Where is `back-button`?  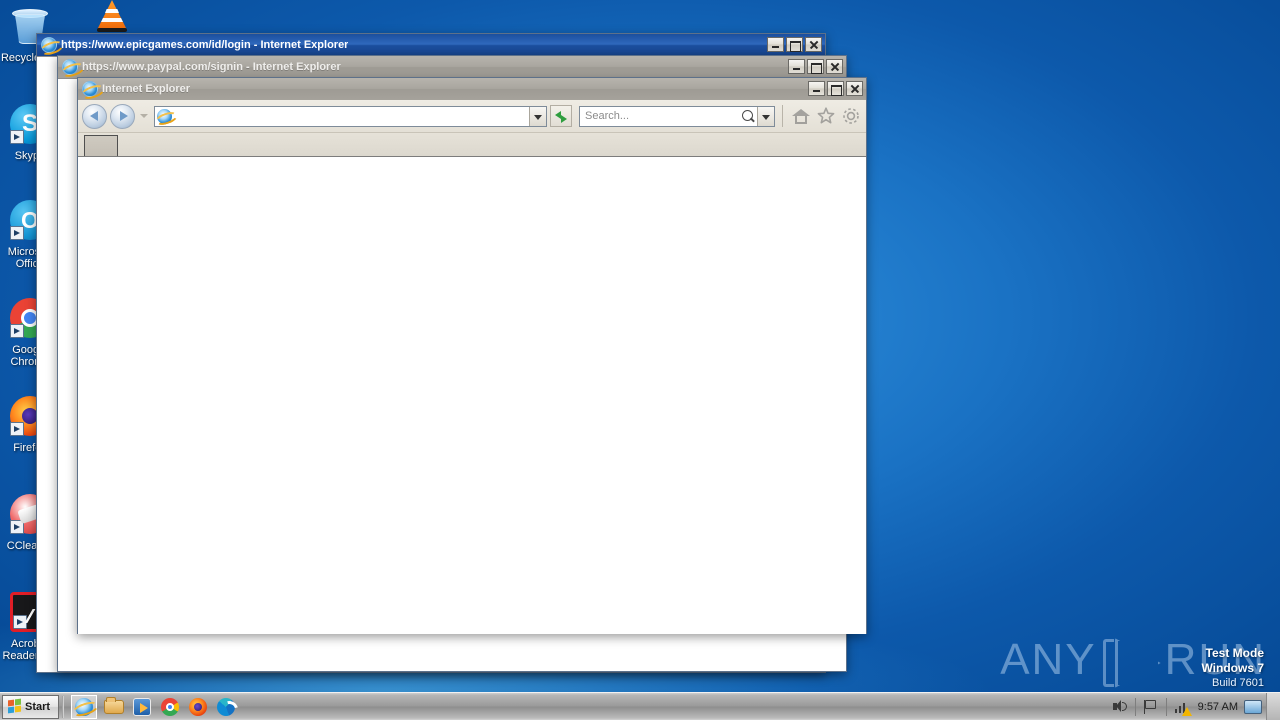
back-button is located at coordinates (94, 116).